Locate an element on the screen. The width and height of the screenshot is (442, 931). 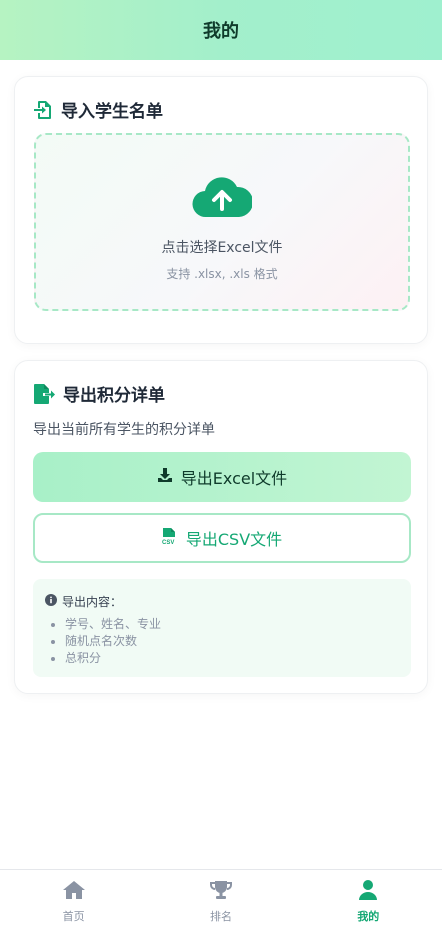
export-excel-label: 导出Excel文件 is located at coordinates (234, 478).